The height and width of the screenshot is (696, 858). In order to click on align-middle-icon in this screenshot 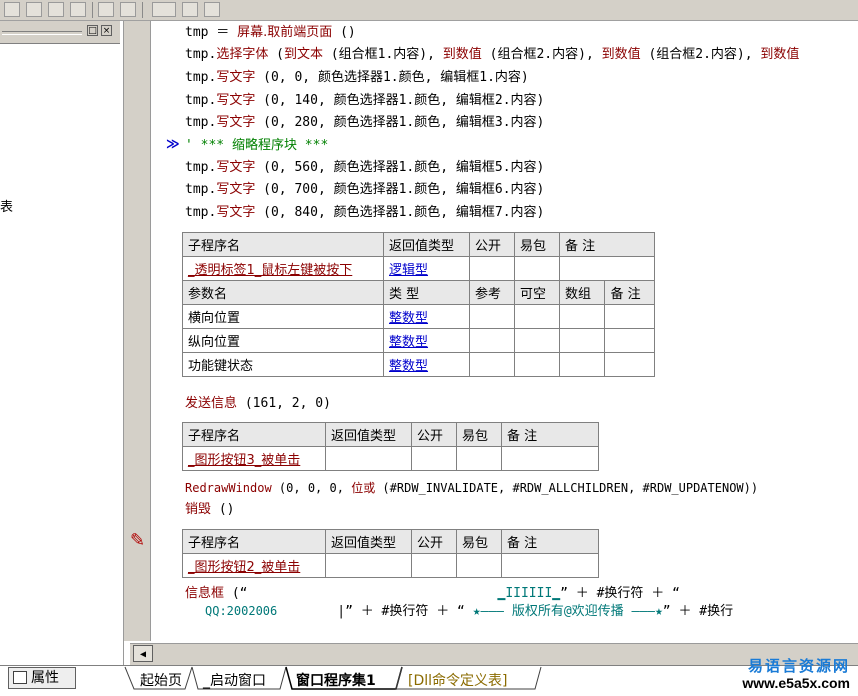, I will do `click(78, 9)`.